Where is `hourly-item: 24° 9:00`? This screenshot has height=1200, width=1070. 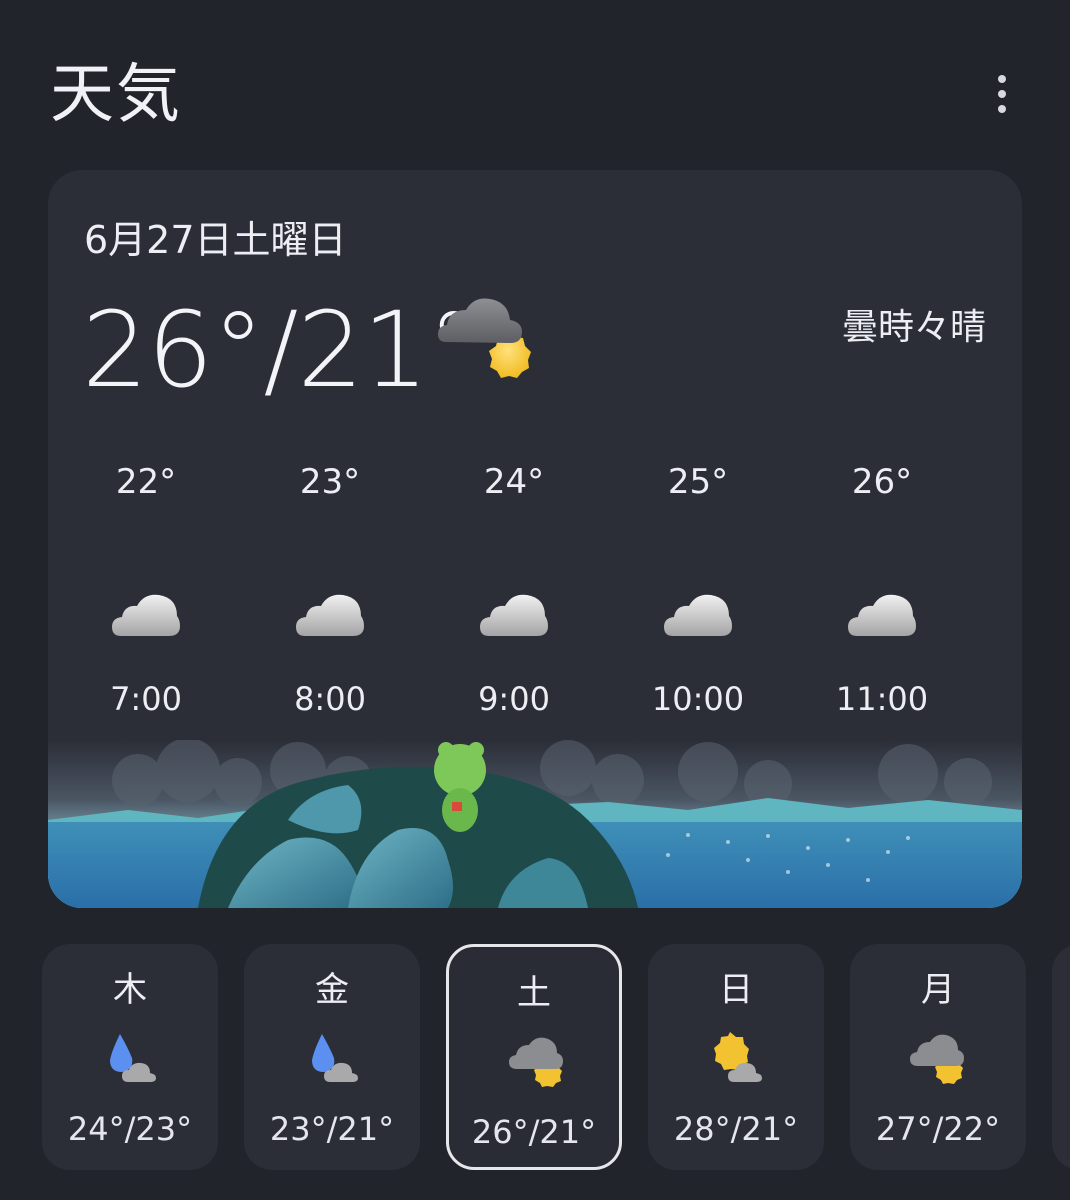 hourly-item: 24° 9:00 is located at coordinates (514, 590).